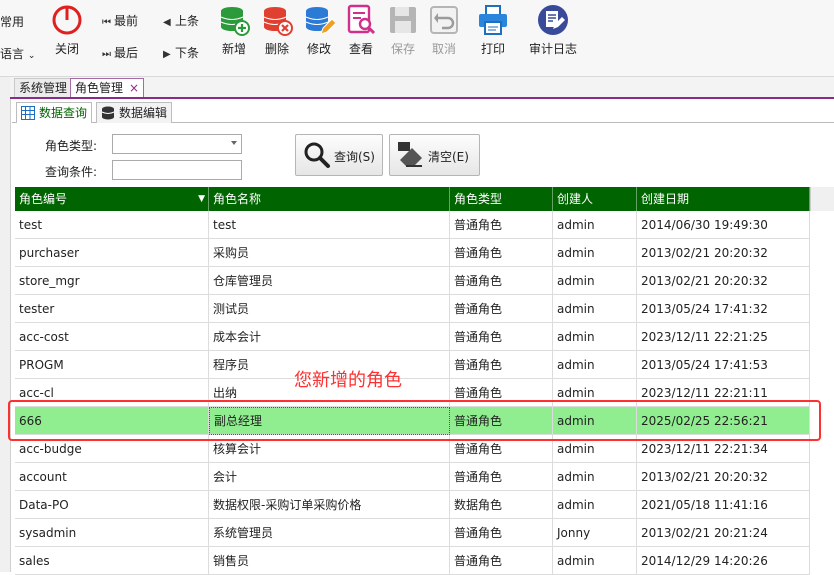  What do you see at coordinates (43, 87) in the screenshot?
I see `tab-system-management: 系统管理` at bounding box center [43, 87].